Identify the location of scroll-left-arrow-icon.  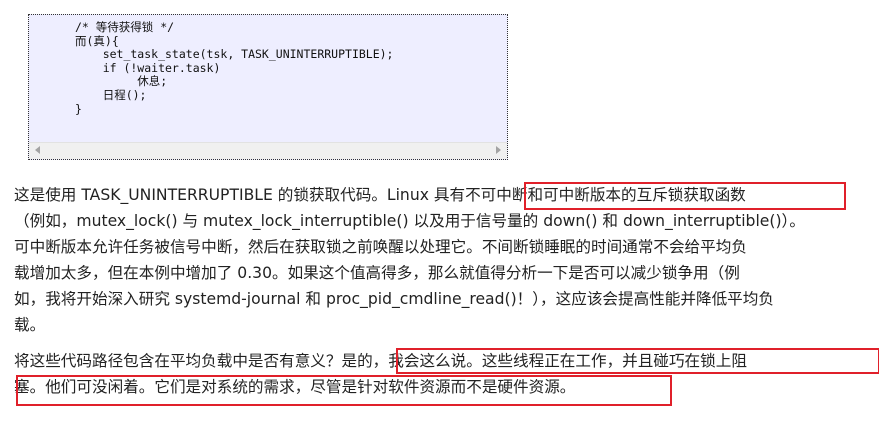
(37, 150).